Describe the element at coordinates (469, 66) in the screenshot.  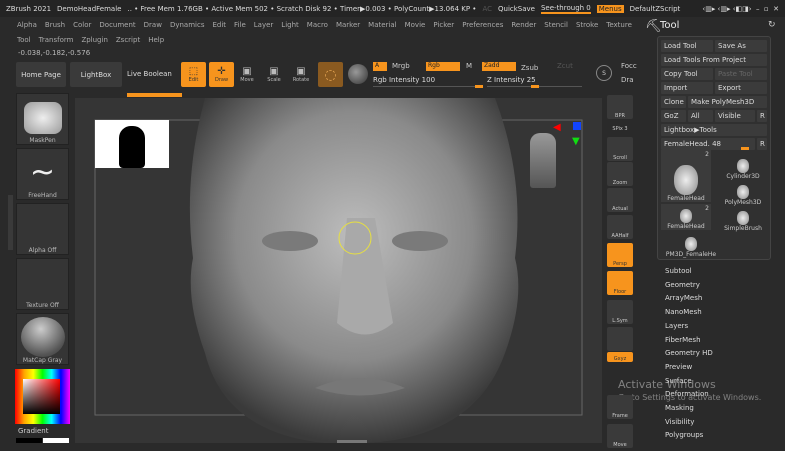
I see `m-button: M` at that location.